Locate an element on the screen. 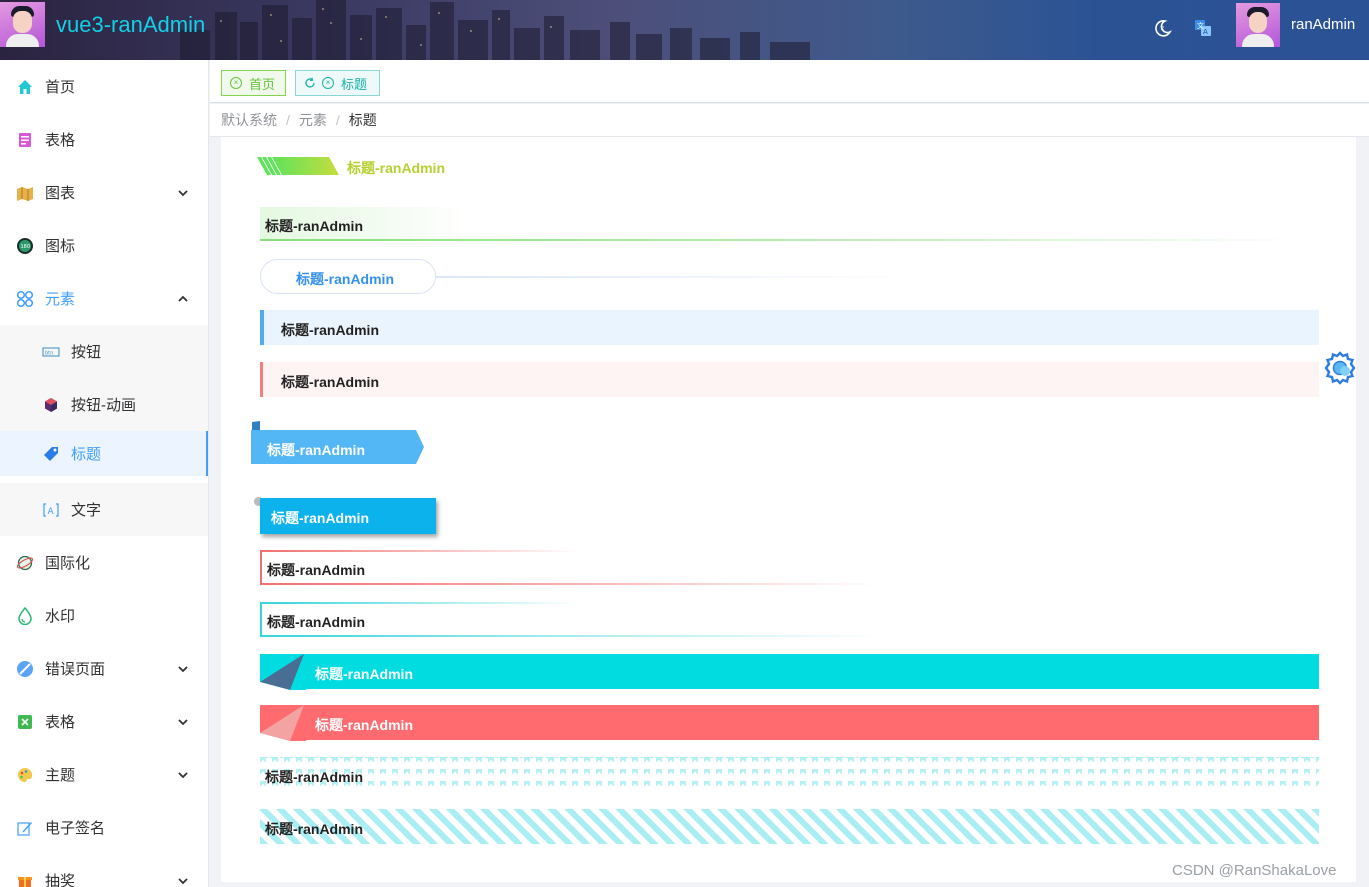  sidebar-item-label: 错误页面 is located at coordinates (75, 669).